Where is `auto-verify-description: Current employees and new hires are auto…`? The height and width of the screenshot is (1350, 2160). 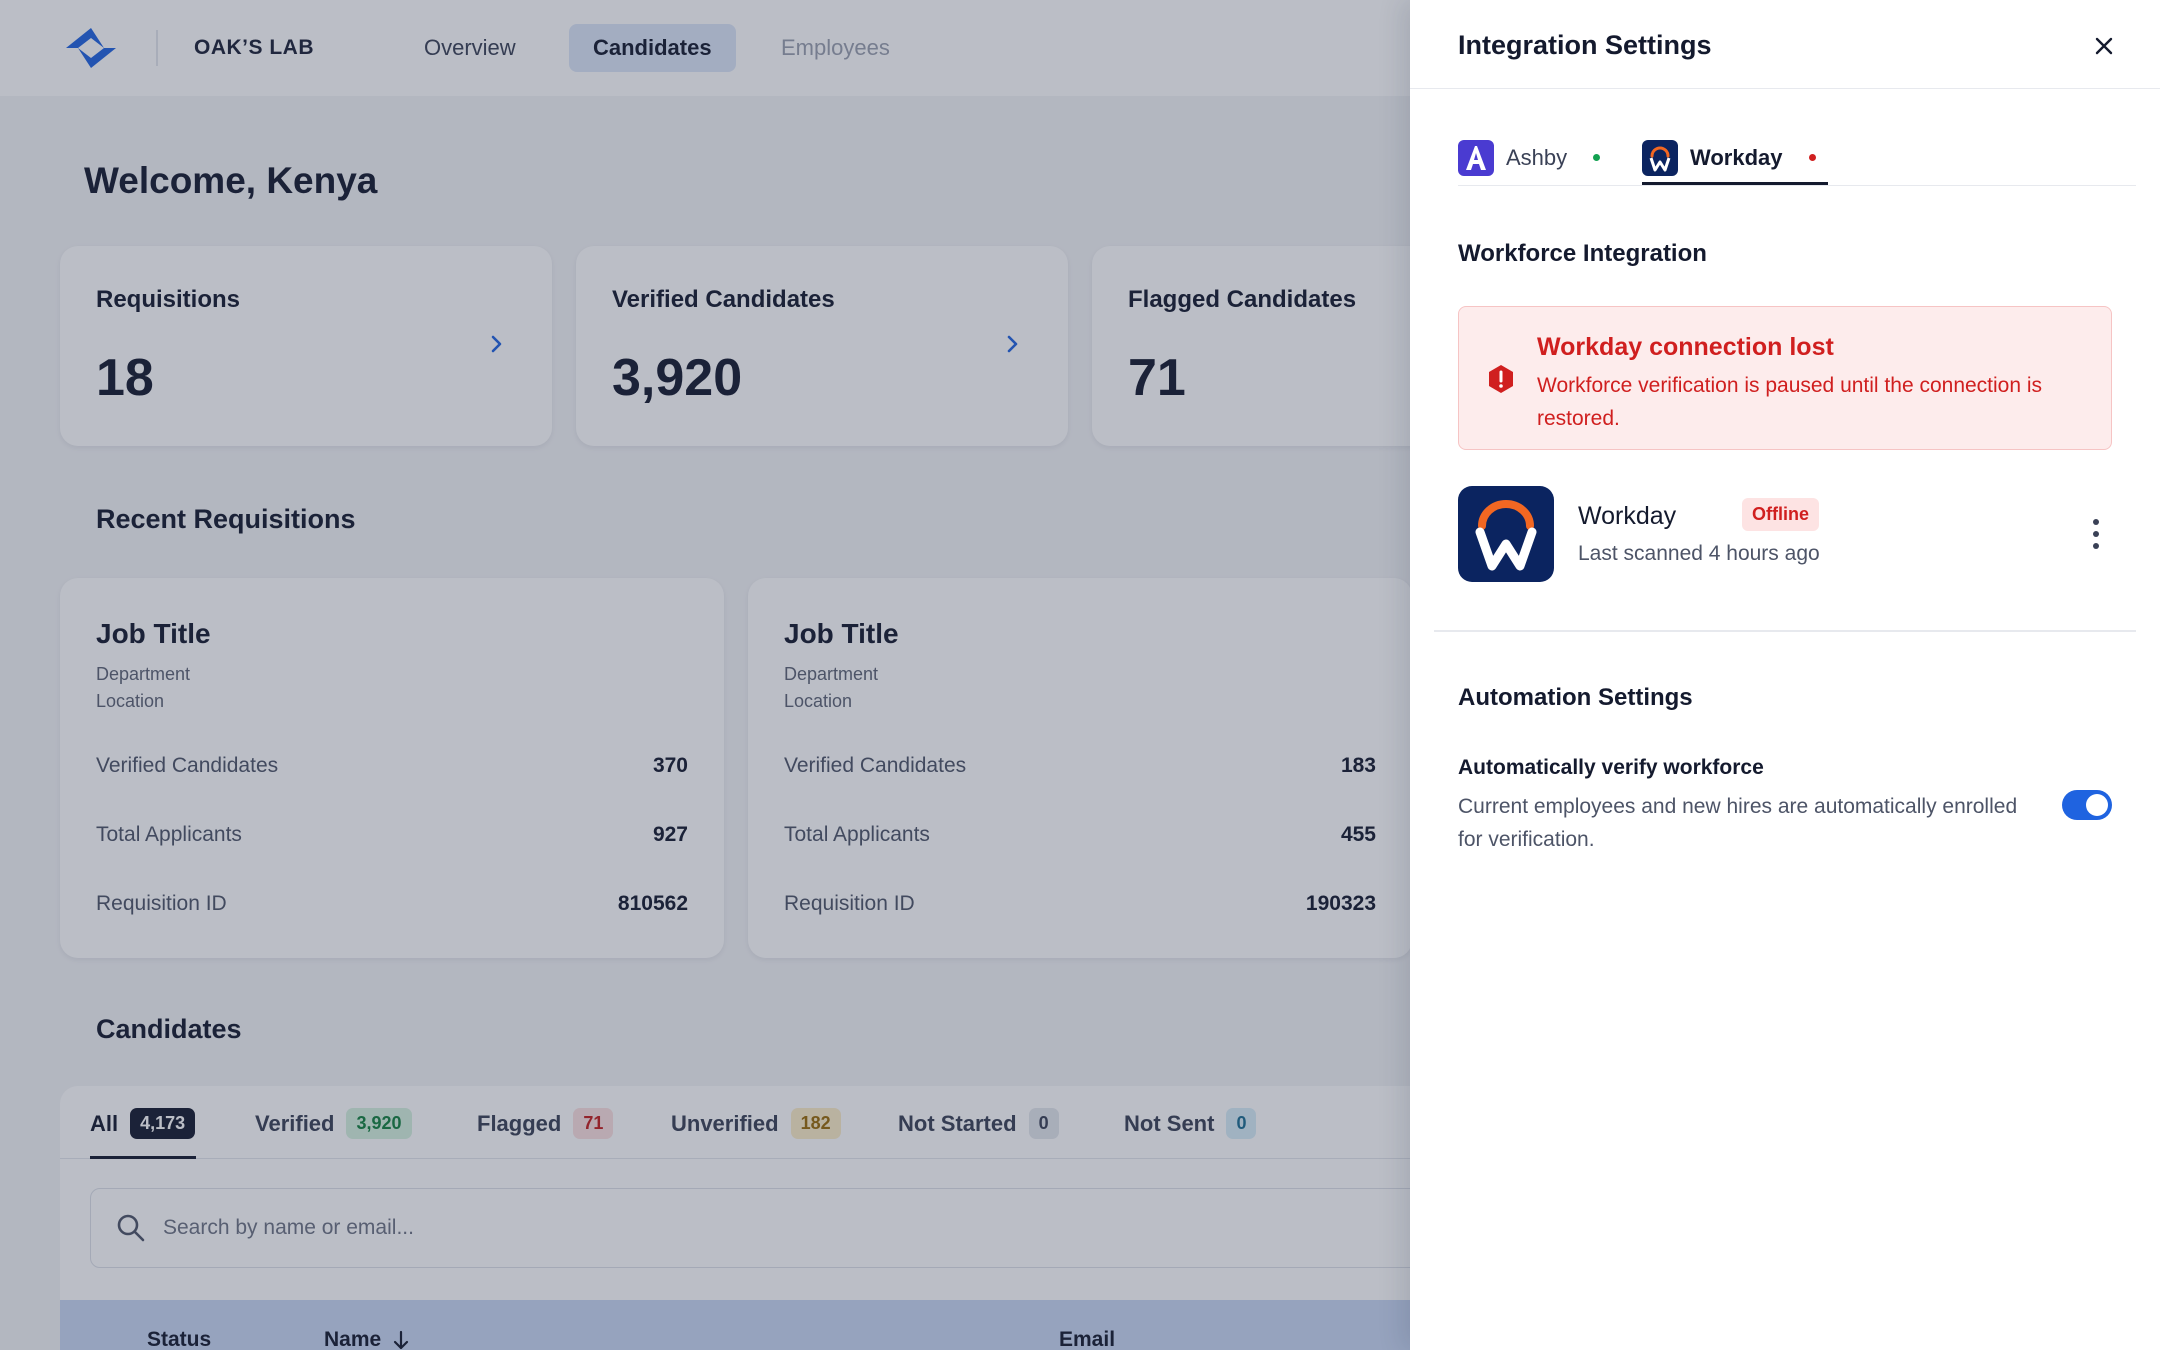
auto-verify-description: Current employees and new hires are auto… is located at coordinates (1738, 823).